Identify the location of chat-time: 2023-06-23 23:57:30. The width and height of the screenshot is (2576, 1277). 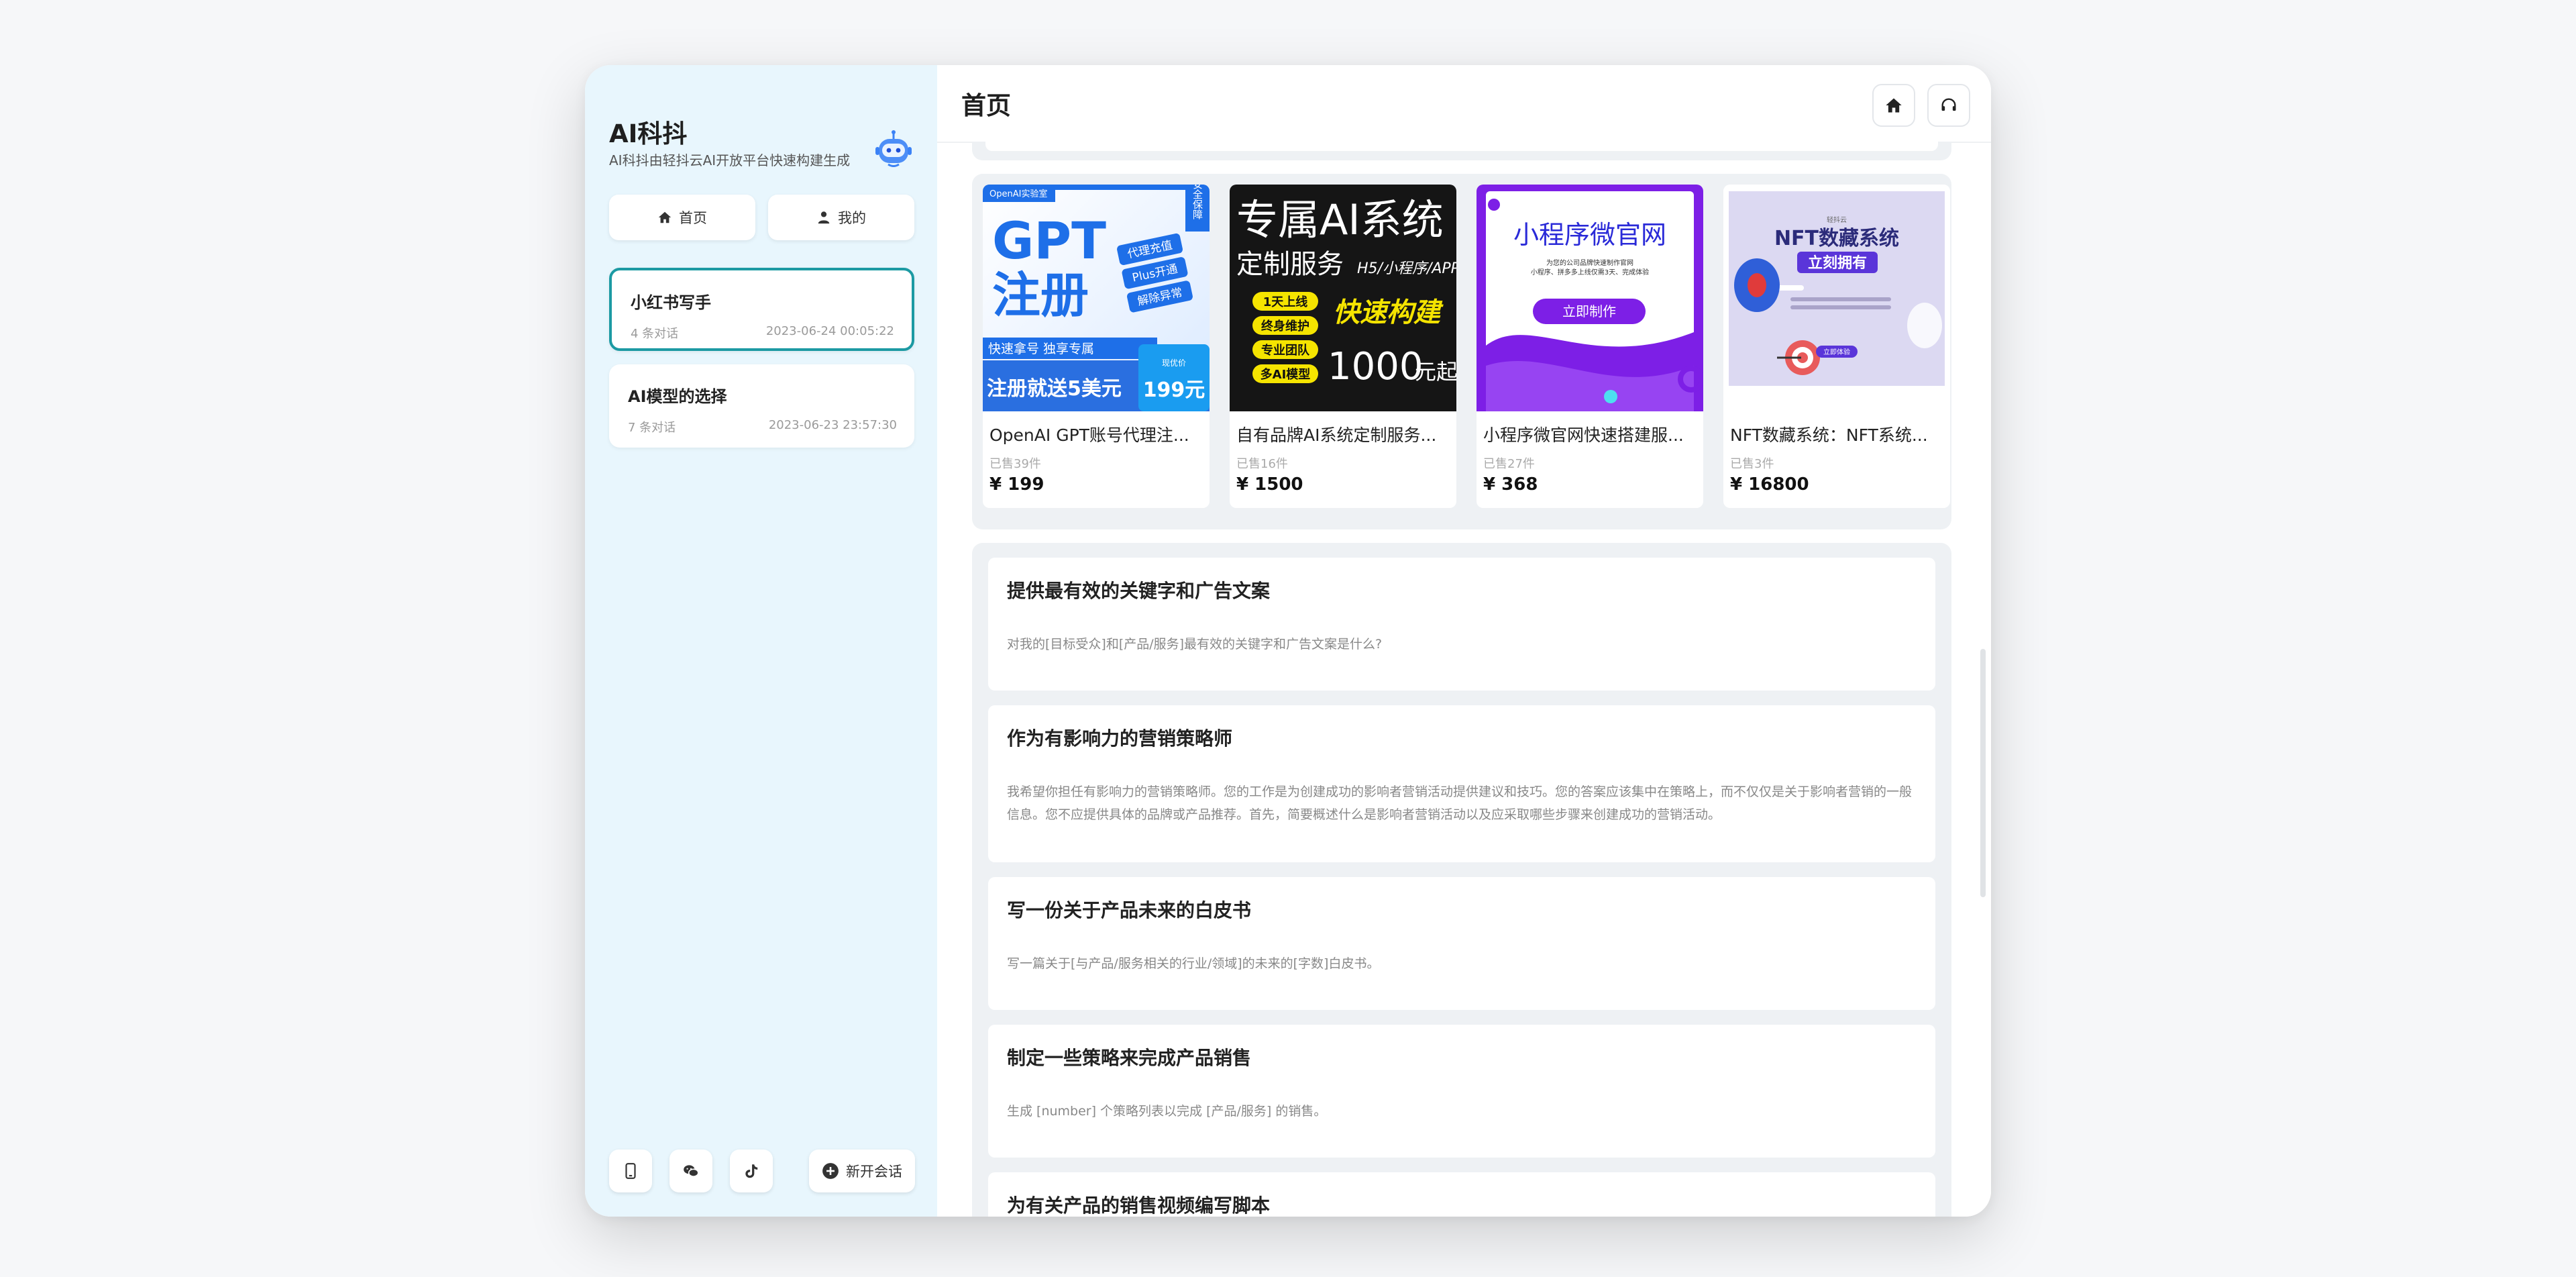
(832, 425).